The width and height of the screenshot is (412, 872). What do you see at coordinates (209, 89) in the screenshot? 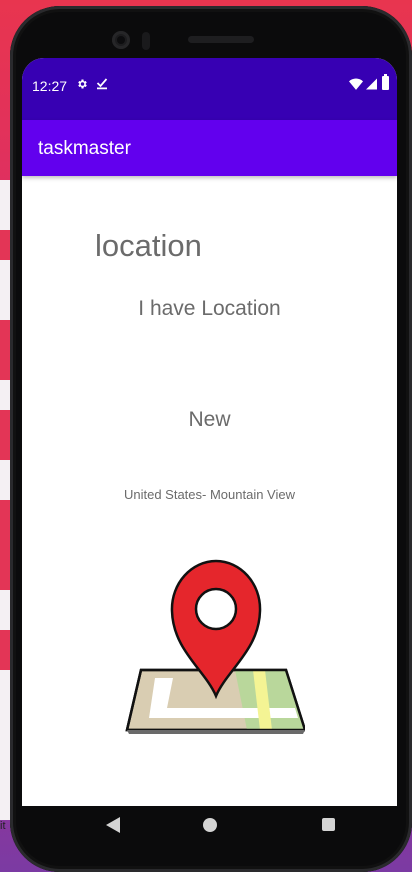
I see `status-bar: 12:27` at bounding box center [209, 89].